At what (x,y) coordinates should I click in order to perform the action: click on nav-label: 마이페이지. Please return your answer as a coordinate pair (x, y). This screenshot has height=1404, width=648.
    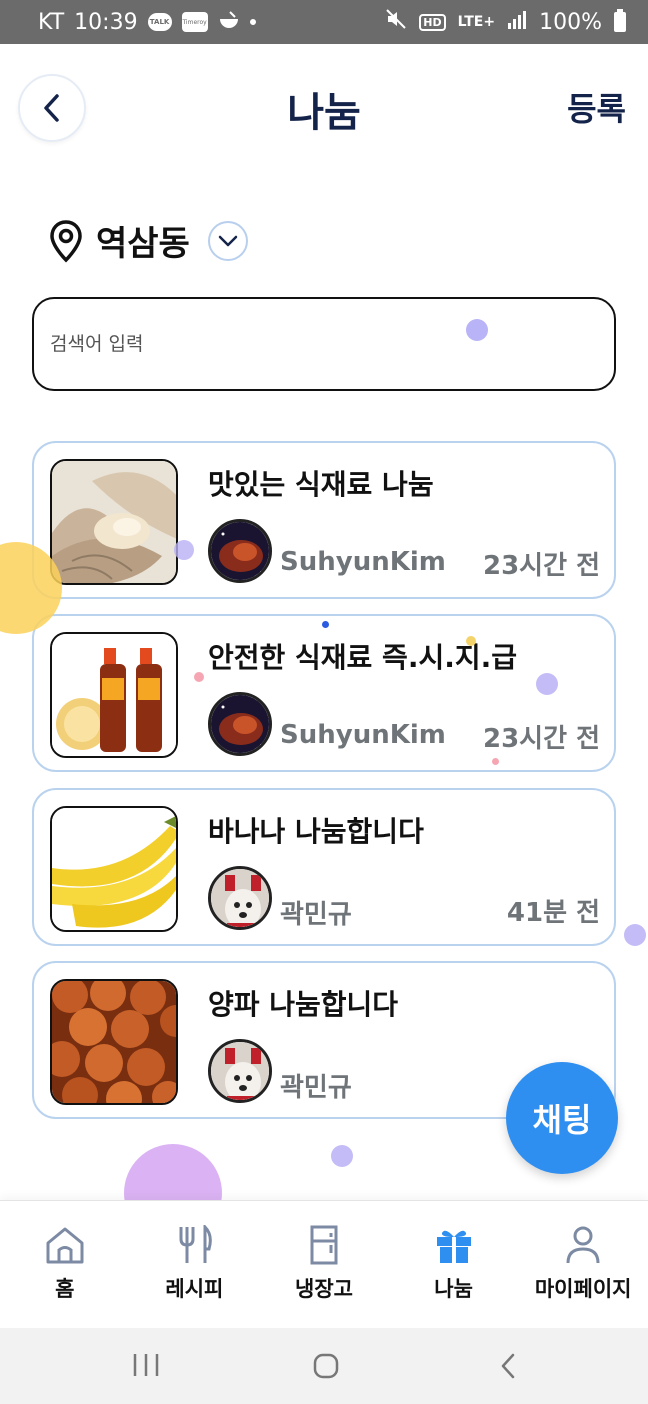
    Looking at the image, I should click on (583, 1289).